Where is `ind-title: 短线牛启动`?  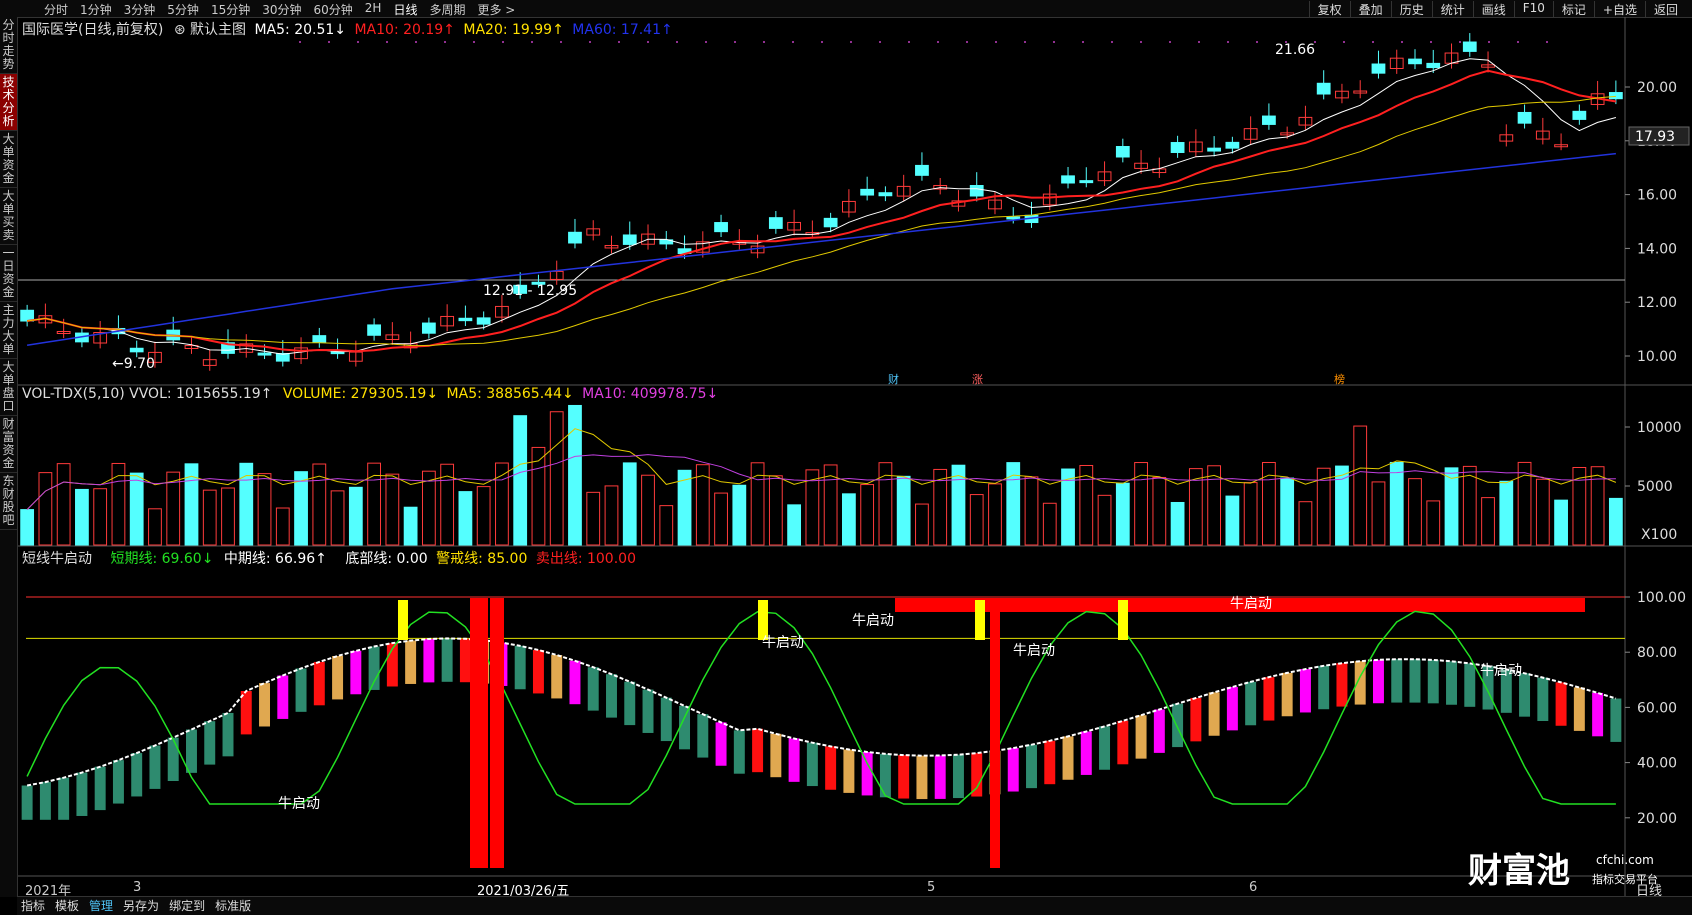 ind-title: 短线牛启动 is located at coordinates (57, 559).